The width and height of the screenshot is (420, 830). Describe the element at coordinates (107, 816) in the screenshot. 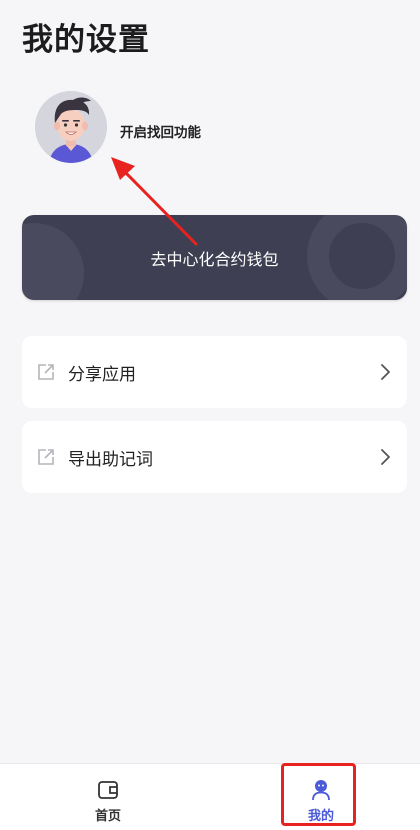

I see `tab-home-label: 首页` at that location.